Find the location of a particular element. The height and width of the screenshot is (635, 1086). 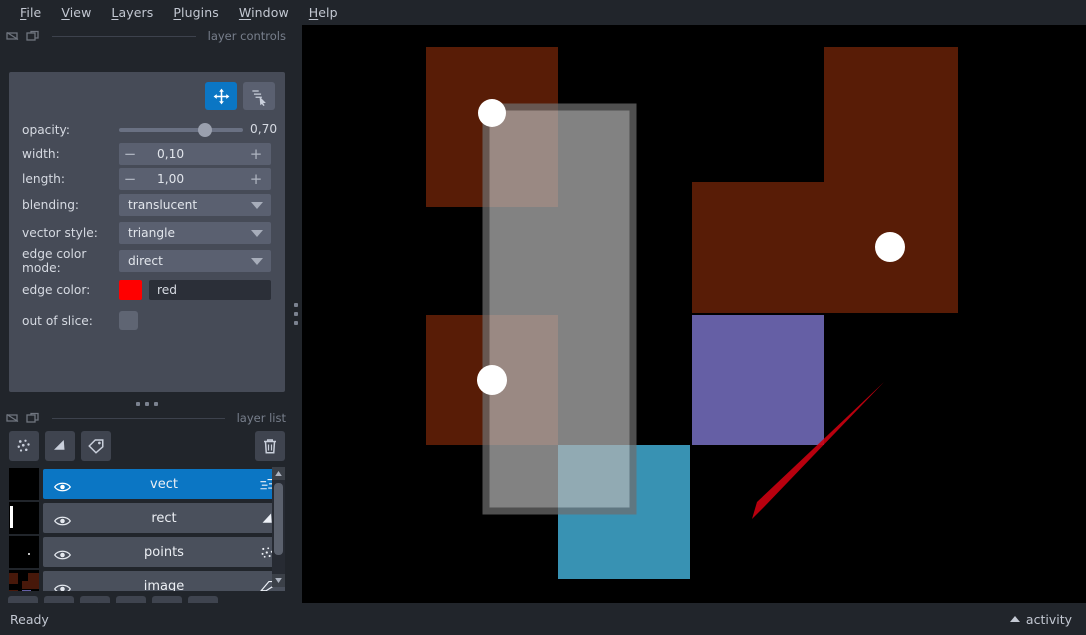

layer-name-label: points is located at coordinates (164, 552).